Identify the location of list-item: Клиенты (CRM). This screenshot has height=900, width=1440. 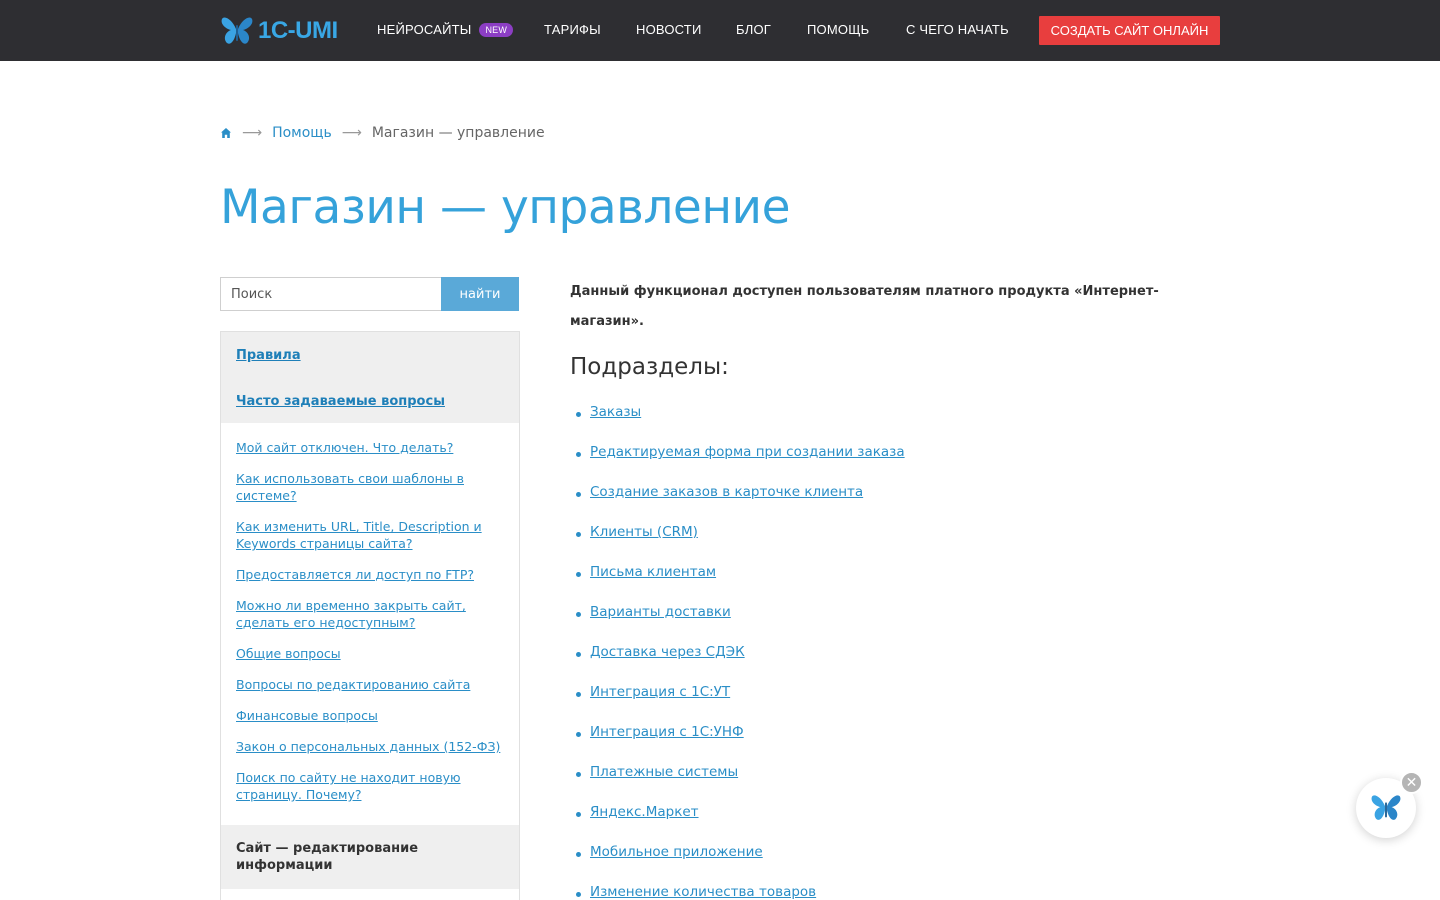
(740, 544).